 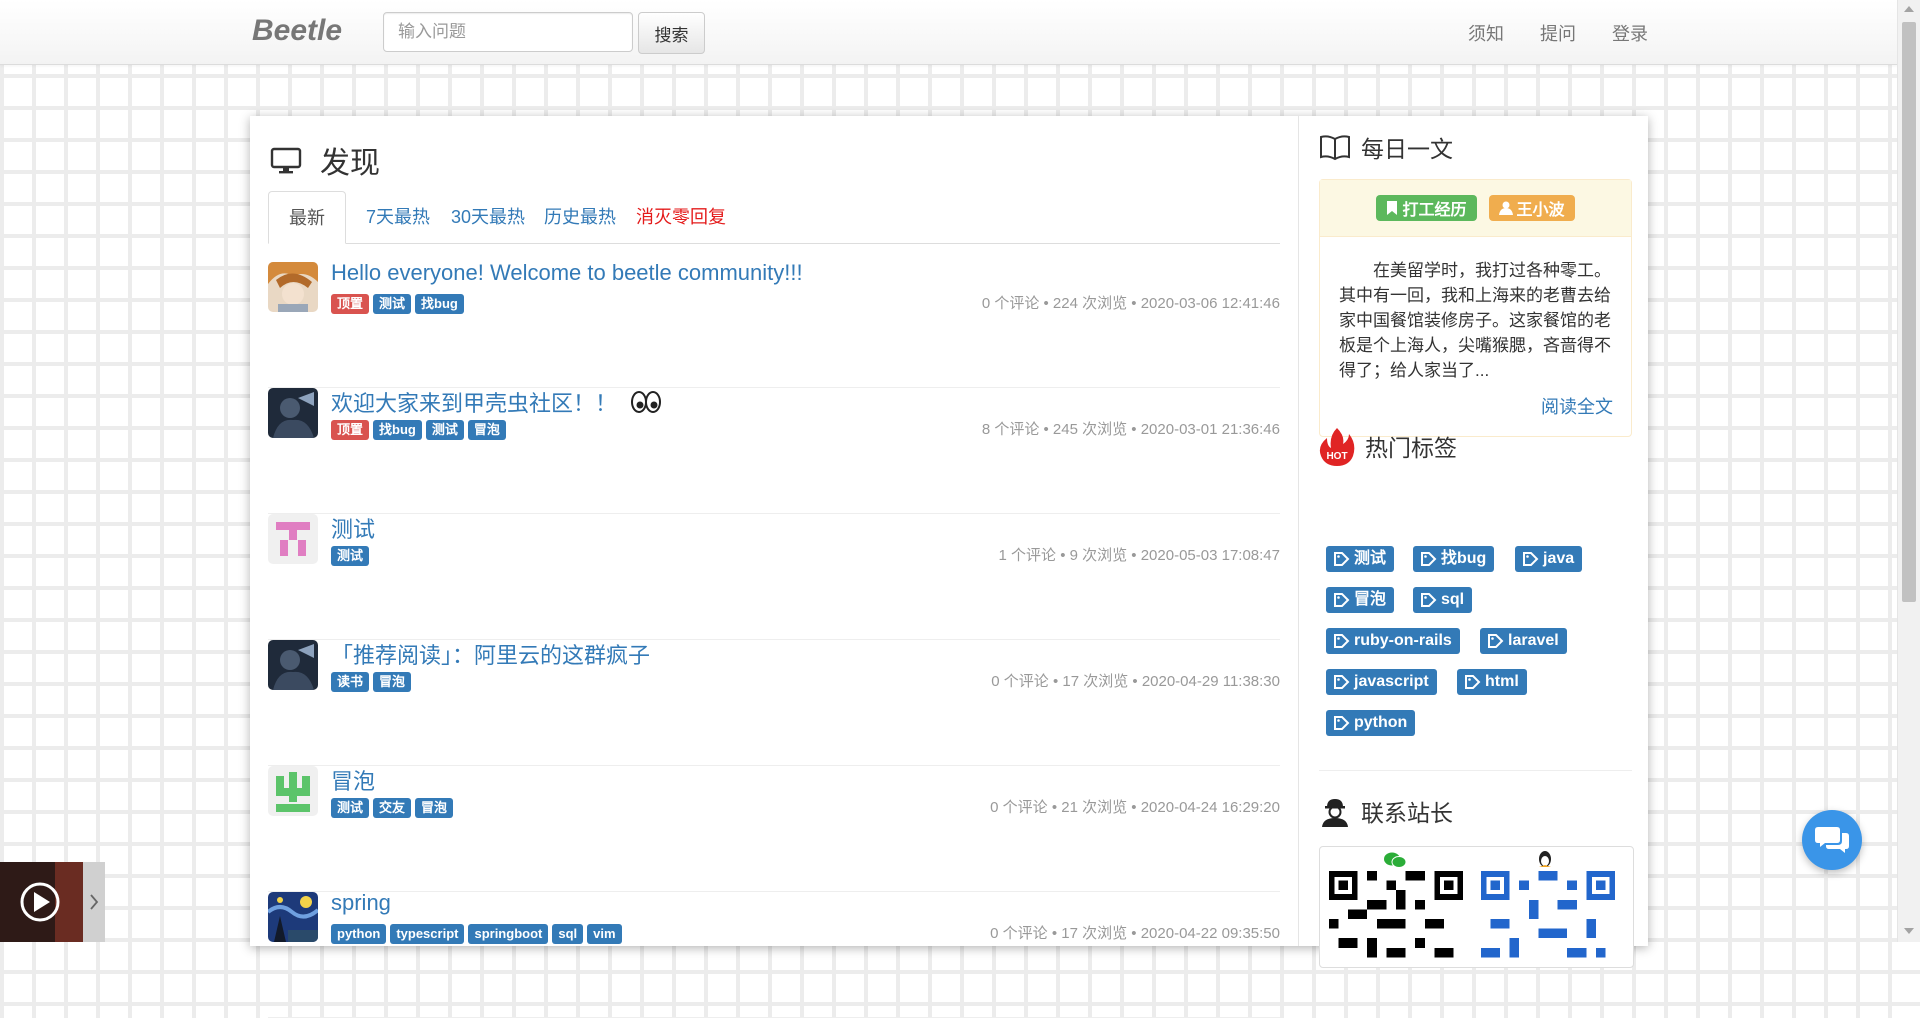 What do you see at coordinates (1909, 9) in the screenshot?
I see `scroll-up-arrow` at bounding box center [1909, 9].